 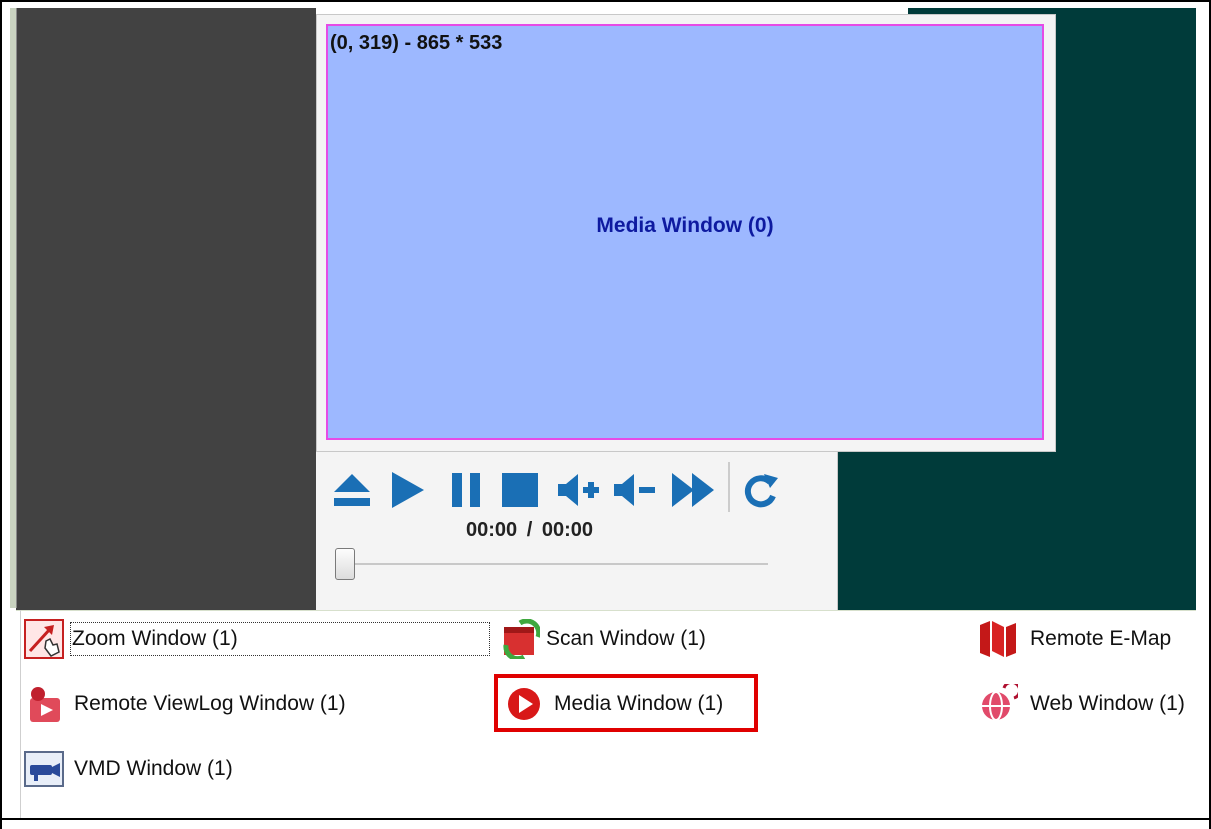 What do you see at coordinates (559, 564) in the screenshot?
I see `seek-track` at bounding box center [559, 564].